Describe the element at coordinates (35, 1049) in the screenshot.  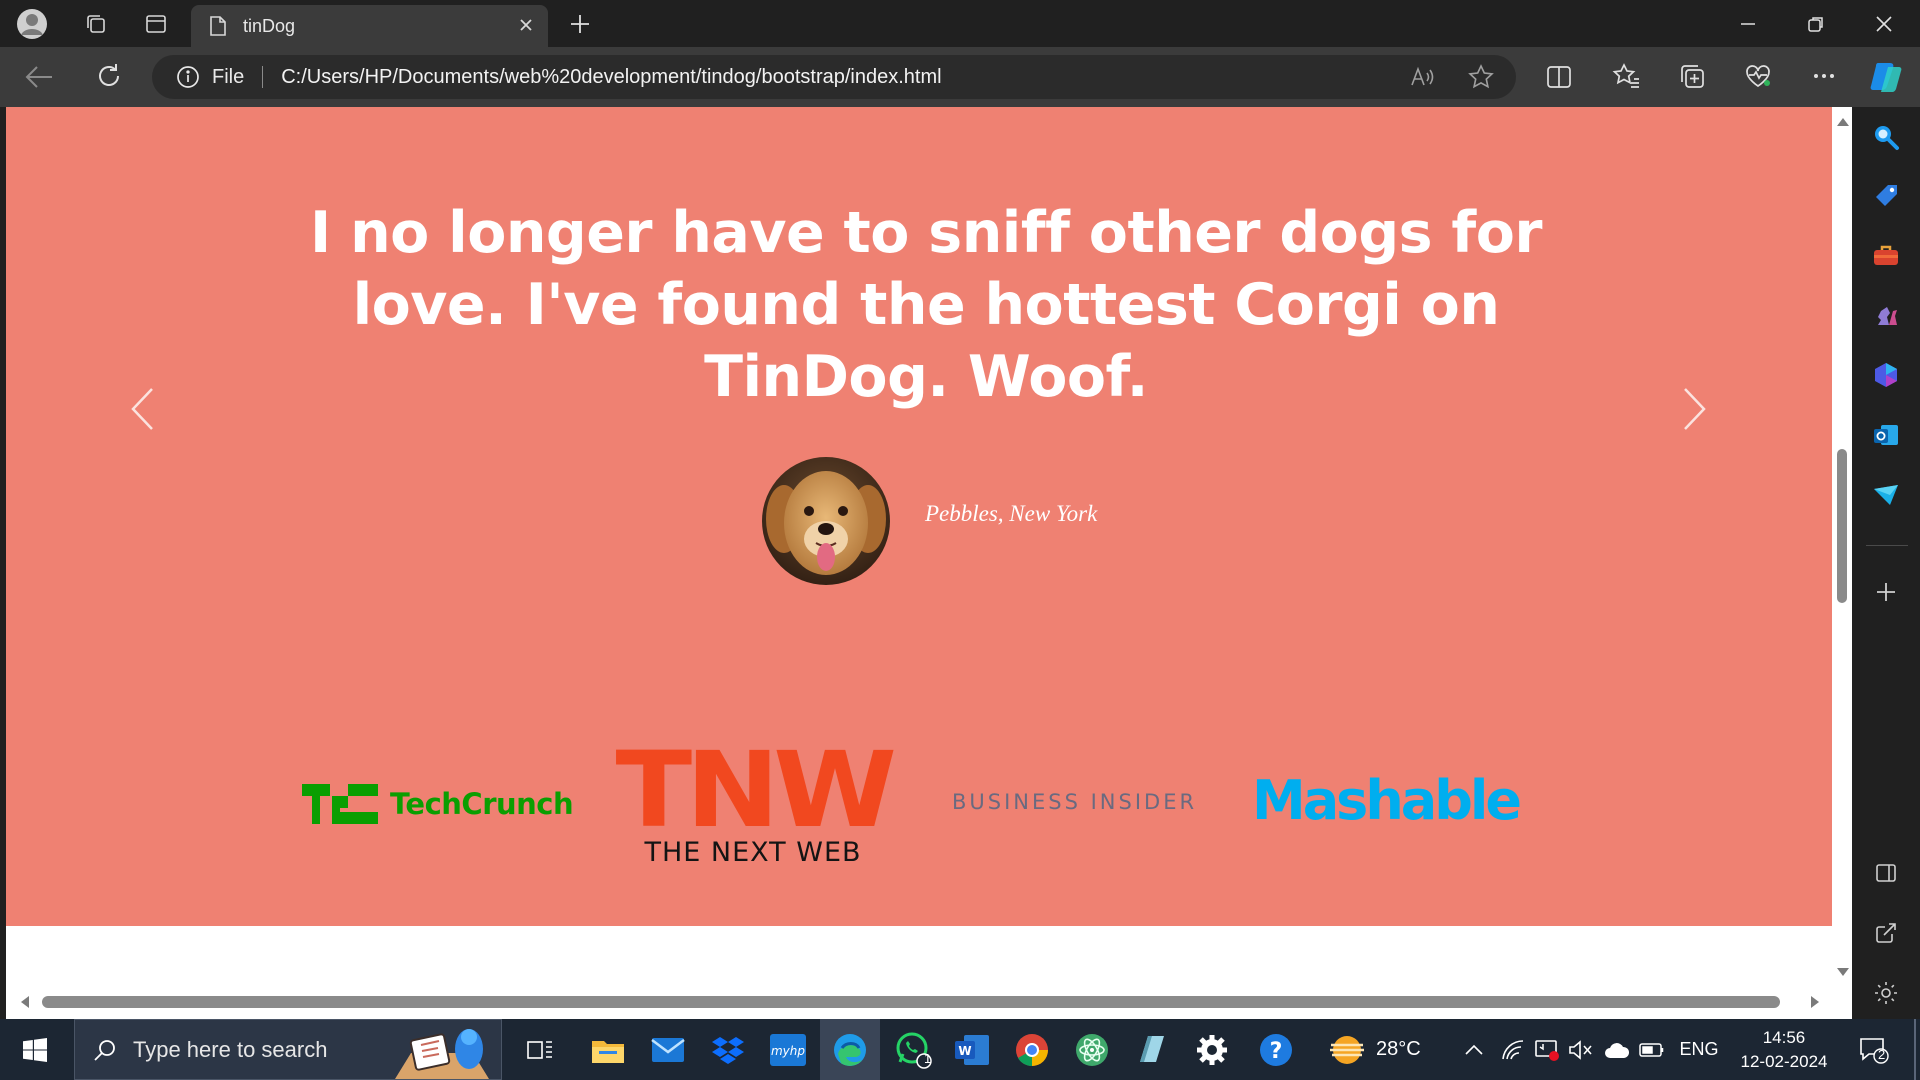
I see `start-windows-icon` at that location.